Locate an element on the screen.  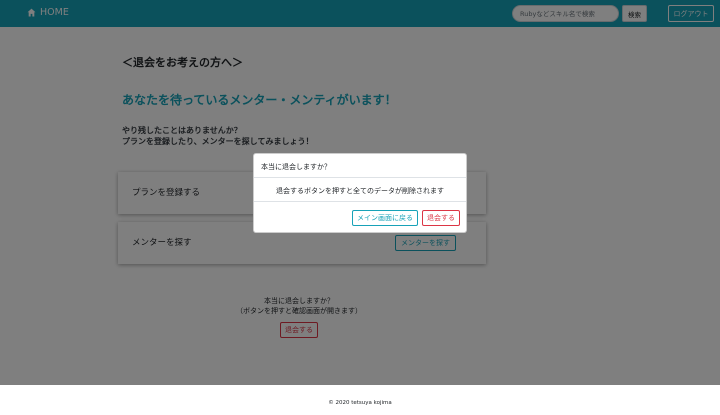
modal-message: 退会するボタンを押すと全てのデータが削除されます is located at coordinates (360, 191).